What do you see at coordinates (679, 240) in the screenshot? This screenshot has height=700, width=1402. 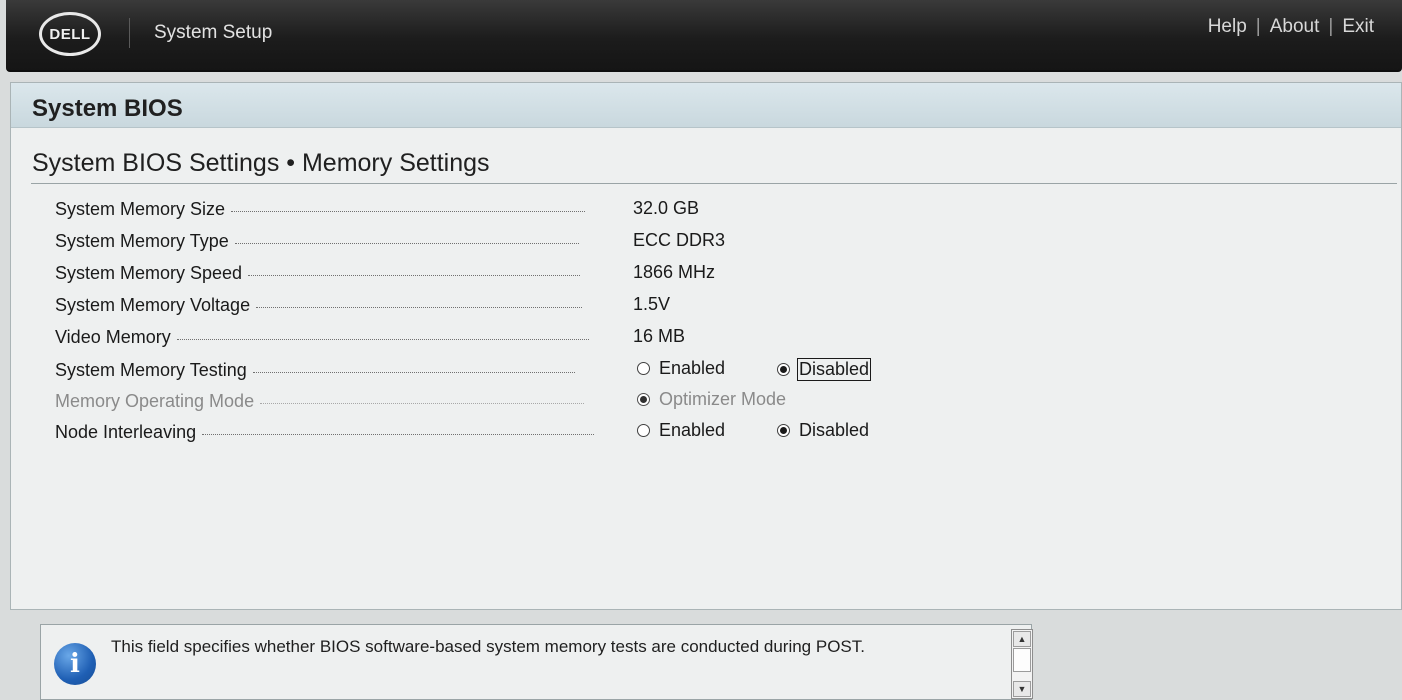 I see `setting-value: ECC DDR3` at bounding box center [679, 240].